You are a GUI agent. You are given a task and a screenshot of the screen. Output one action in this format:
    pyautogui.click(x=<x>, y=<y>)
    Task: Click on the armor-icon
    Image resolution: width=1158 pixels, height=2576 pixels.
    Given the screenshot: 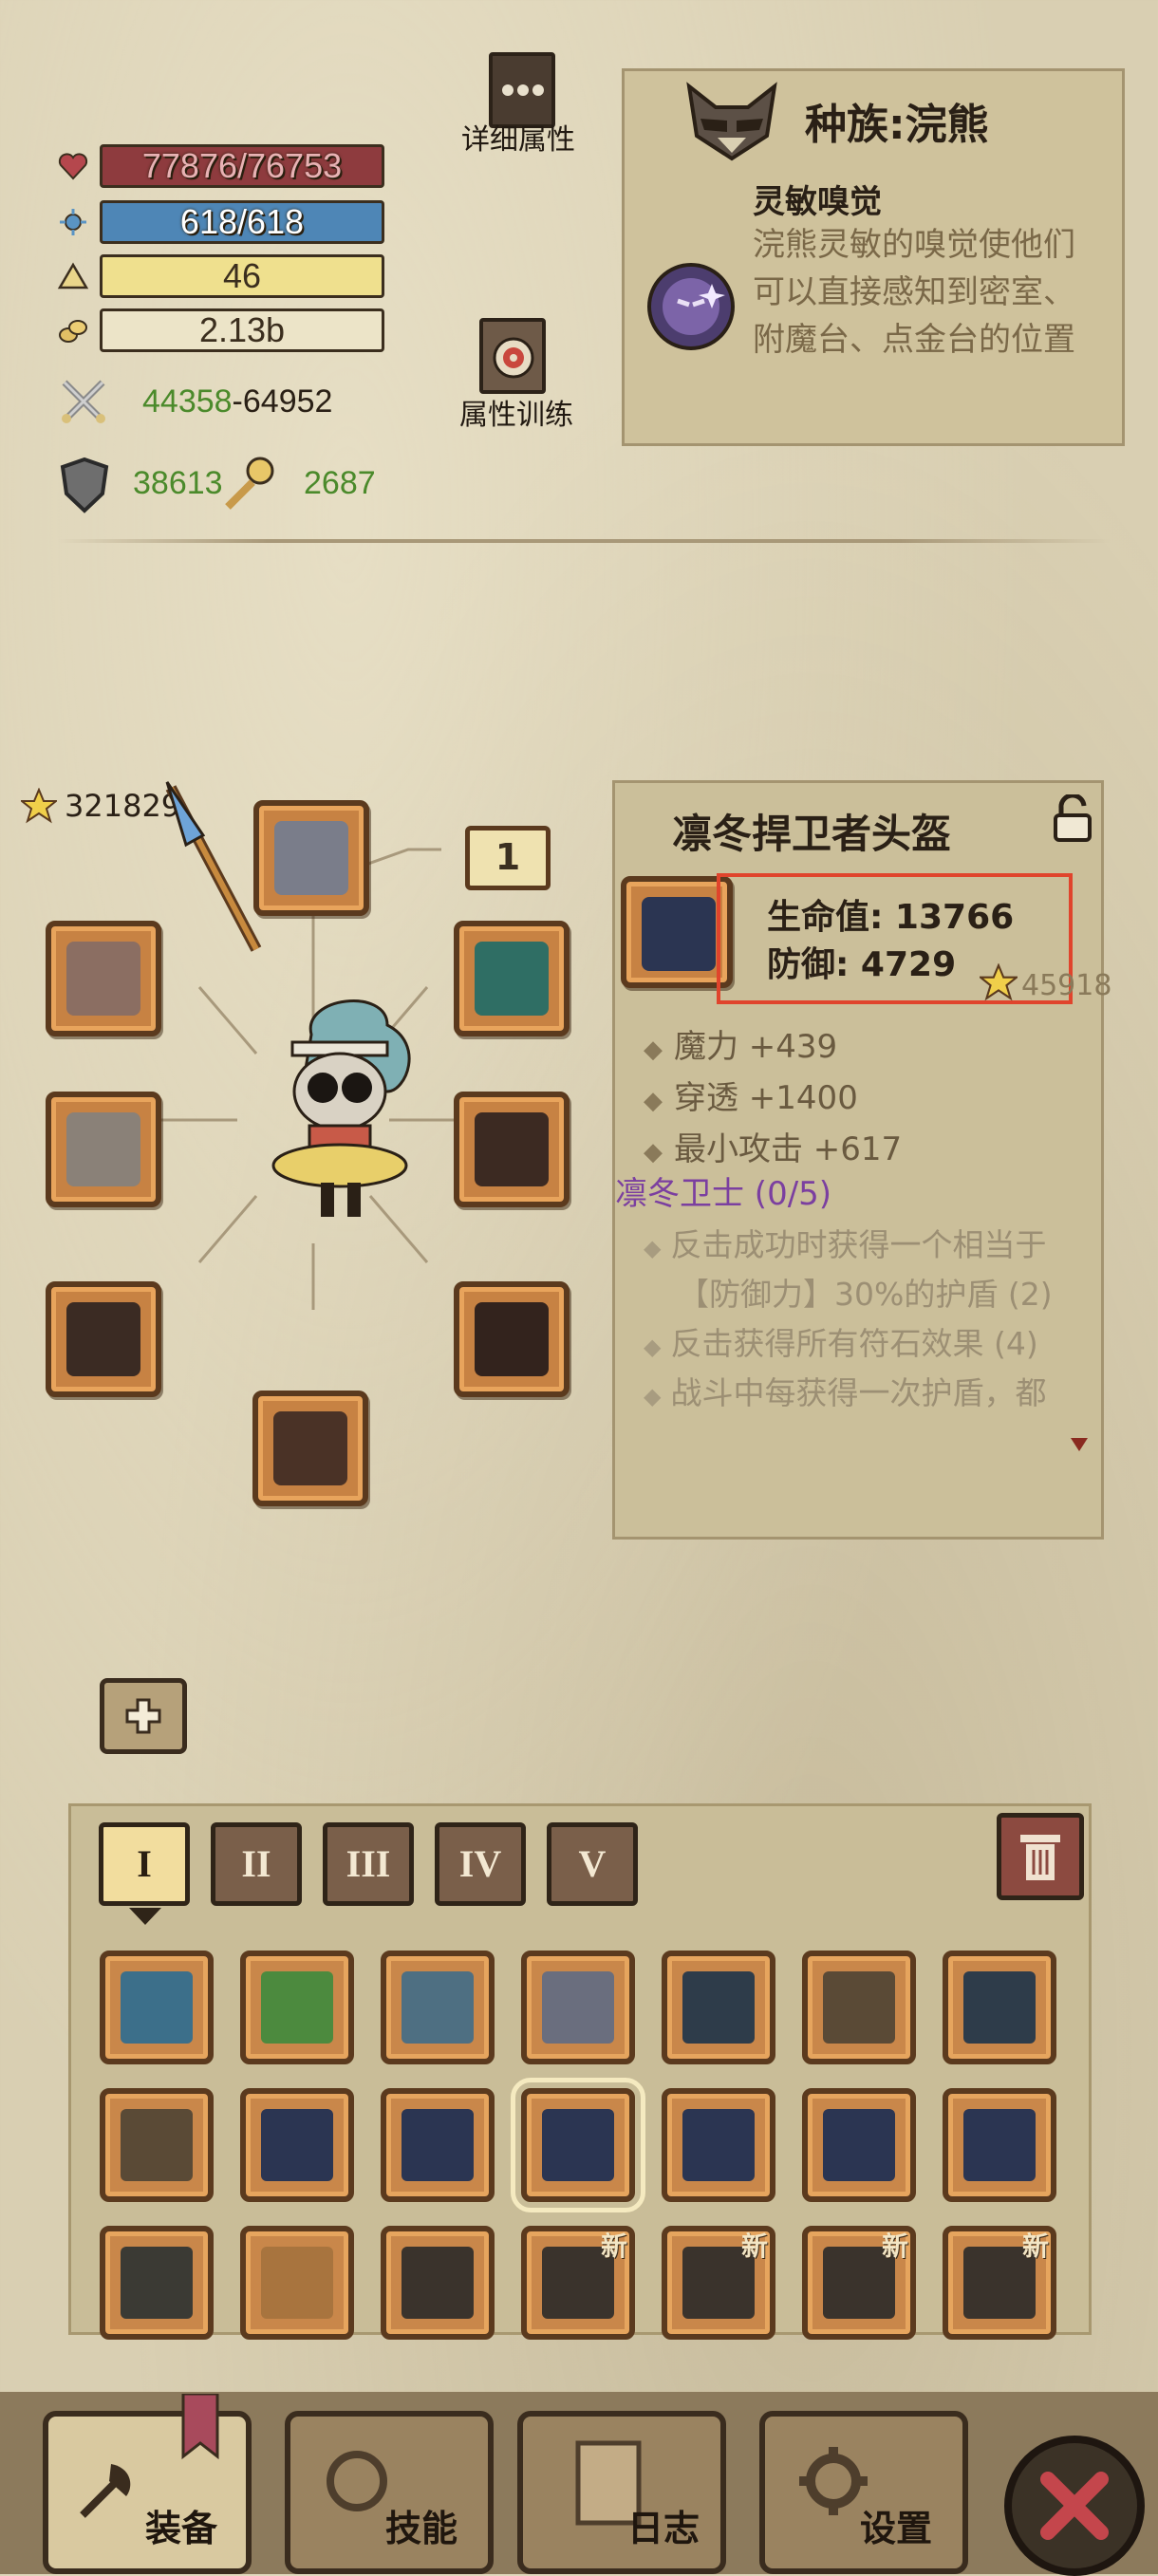 What is the action you would take?
    pyautogui.click(x=512, y=1149)
    